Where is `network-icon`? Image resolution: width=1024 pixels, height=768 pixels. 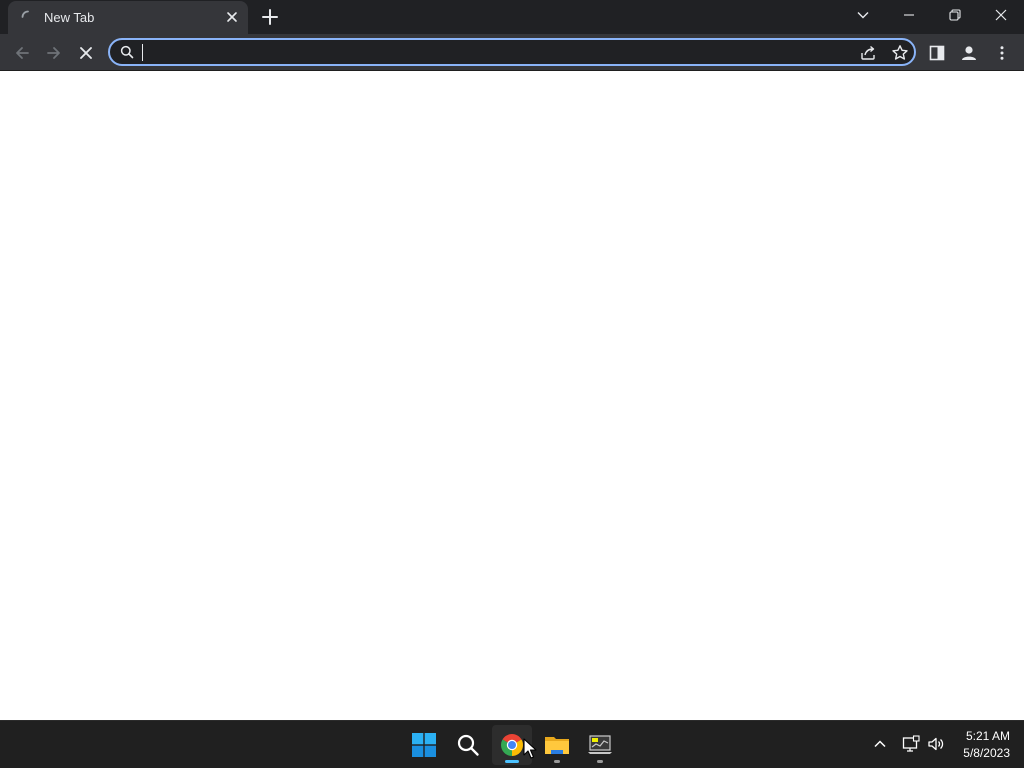
network-icon is located at coordinates (911, 743).